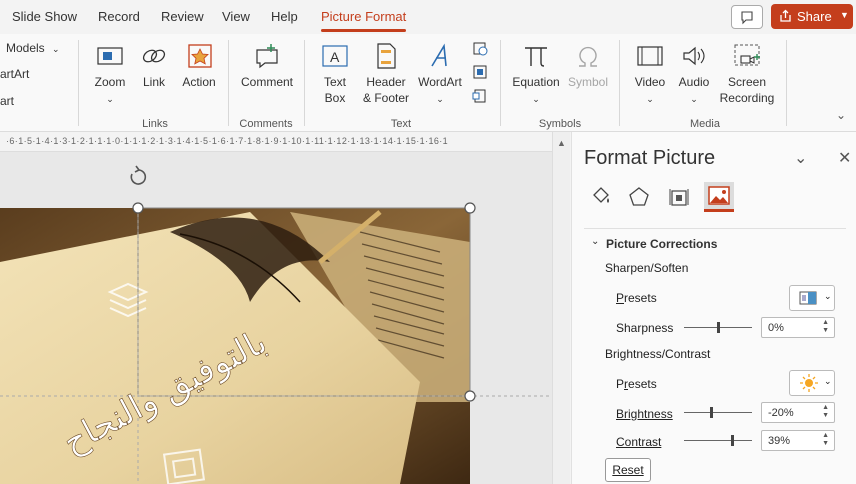 The height and width of the screenshot is (484, 856). I want to click on pane-options-chevron-icon: ⌄, so click(800, 158).